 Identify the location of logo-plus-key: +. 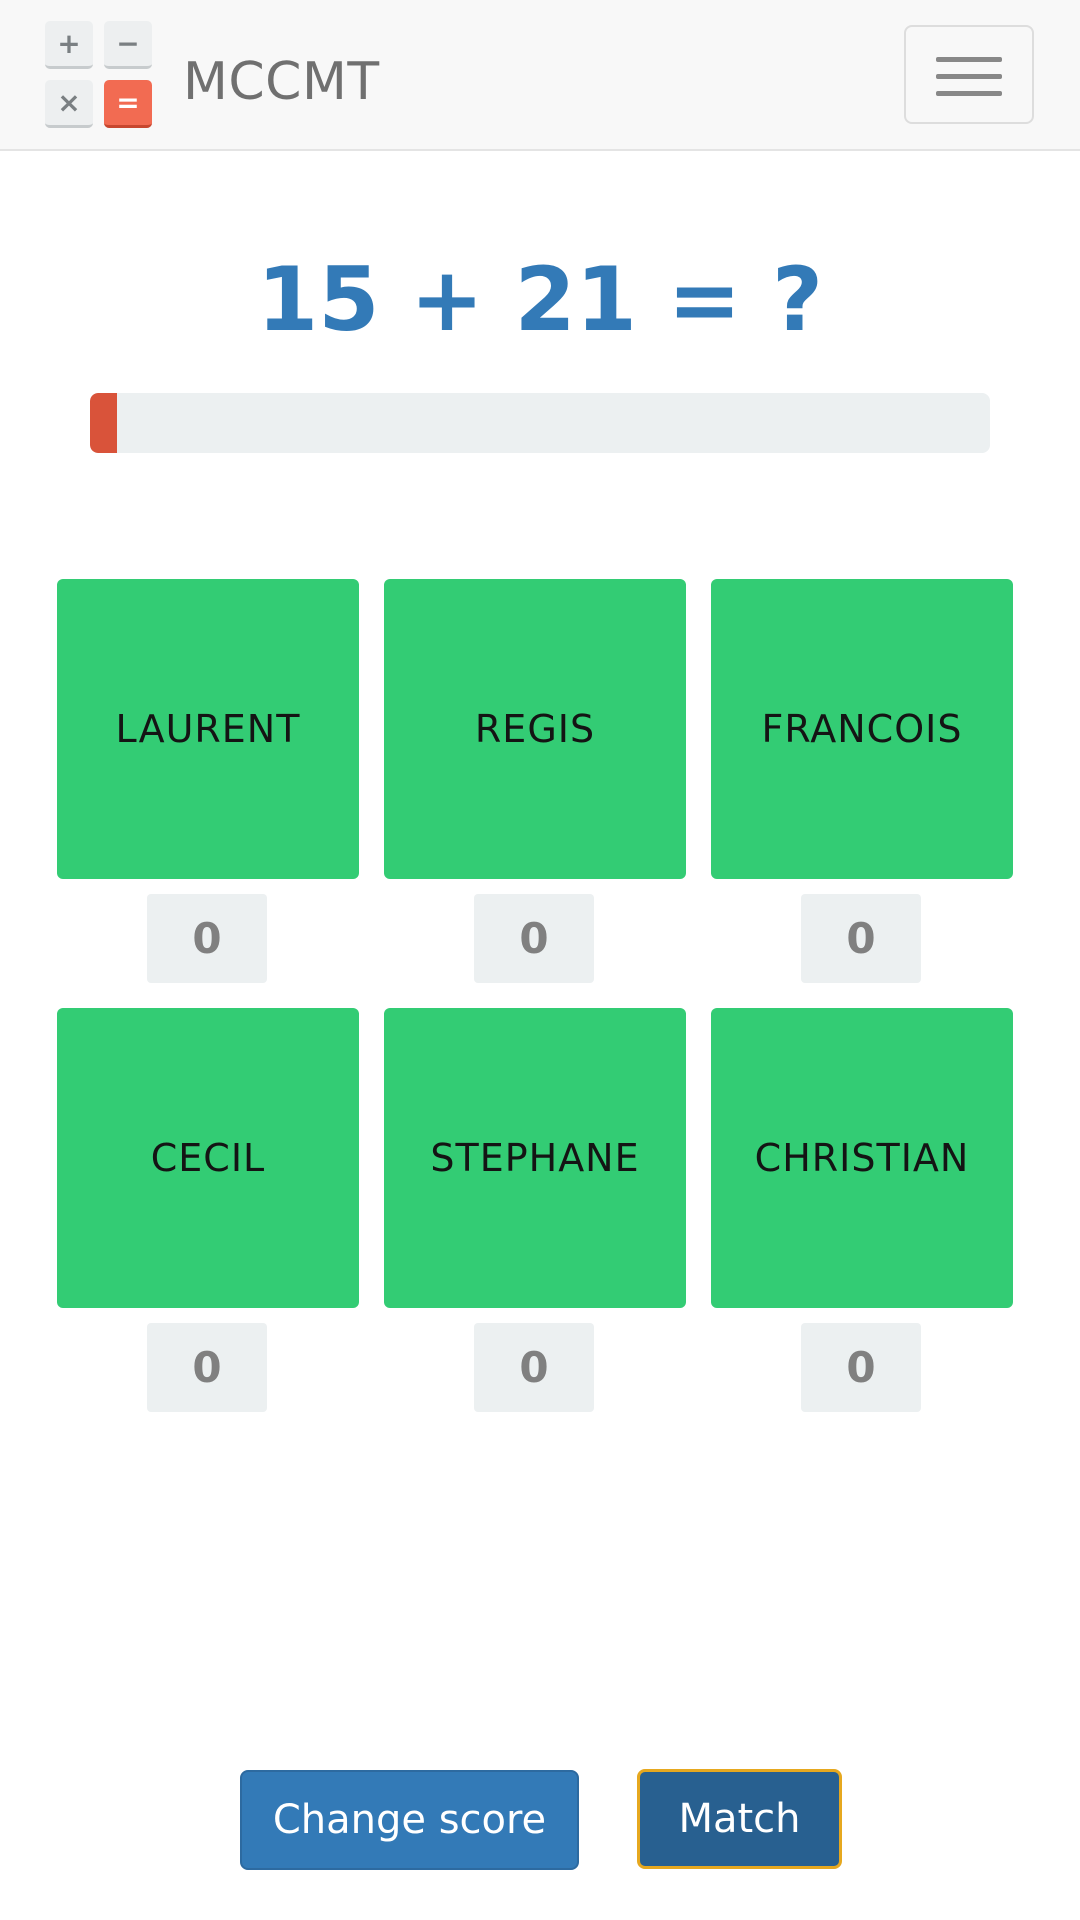
(69, 45).